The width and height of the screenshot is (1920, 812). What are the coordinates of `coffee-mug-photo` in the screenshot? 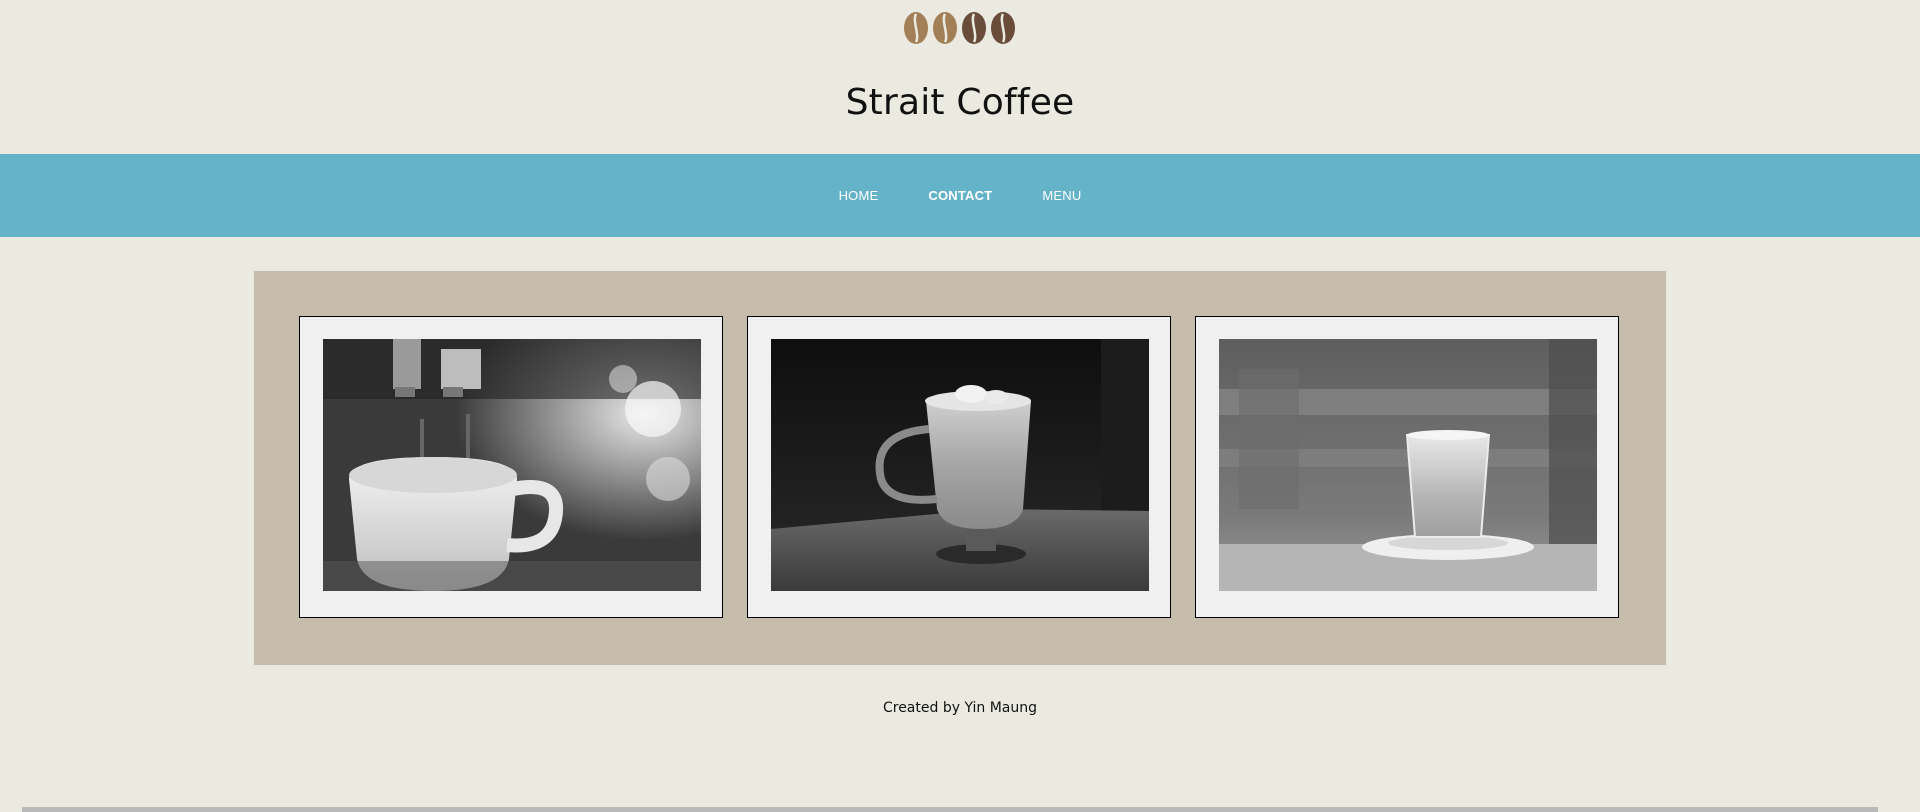 It's located at (960, 465).